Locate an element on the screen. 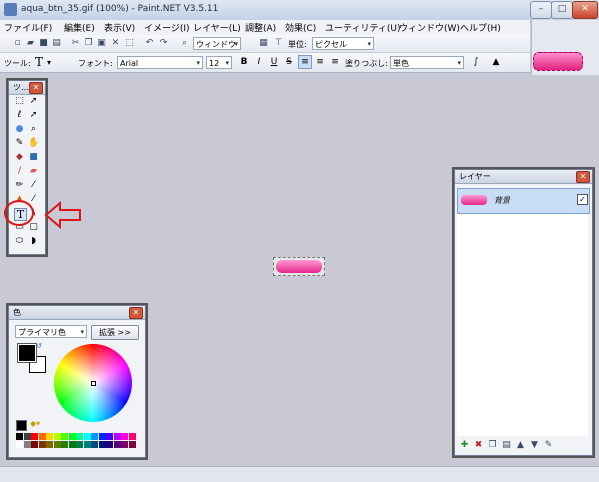 This screenshot has height=482, width=599. paintbrush-icon: / is located at coordinates (19, 171).